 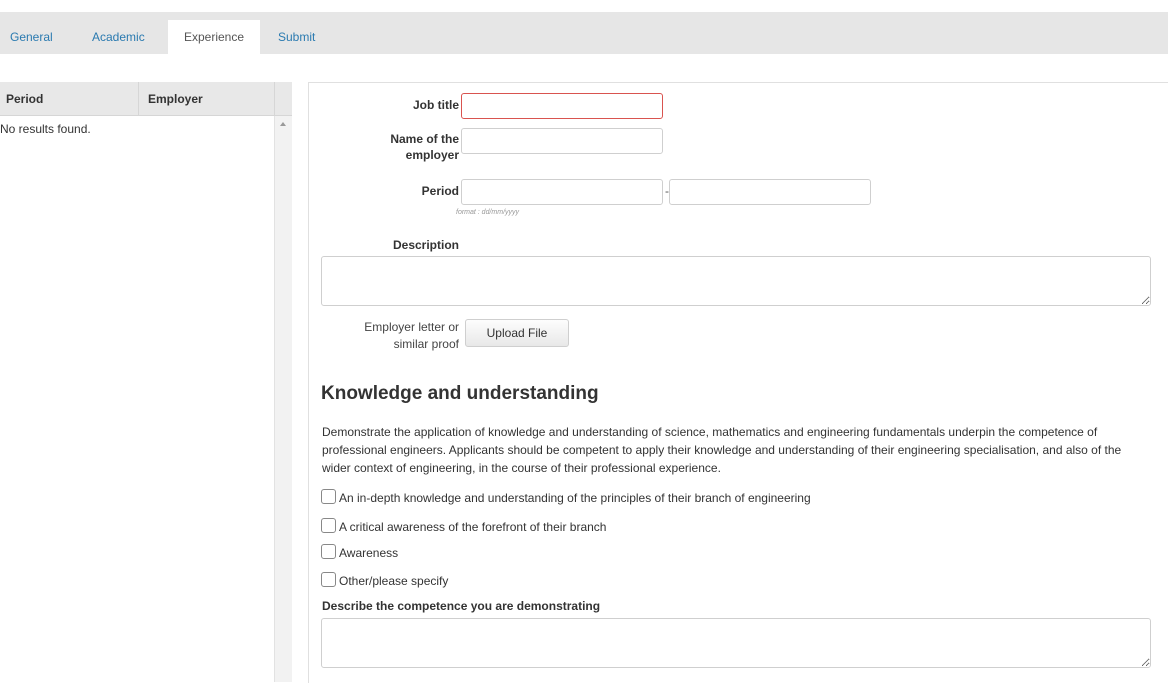 I want to click on description-label: Description, so click(x=425, y=245).